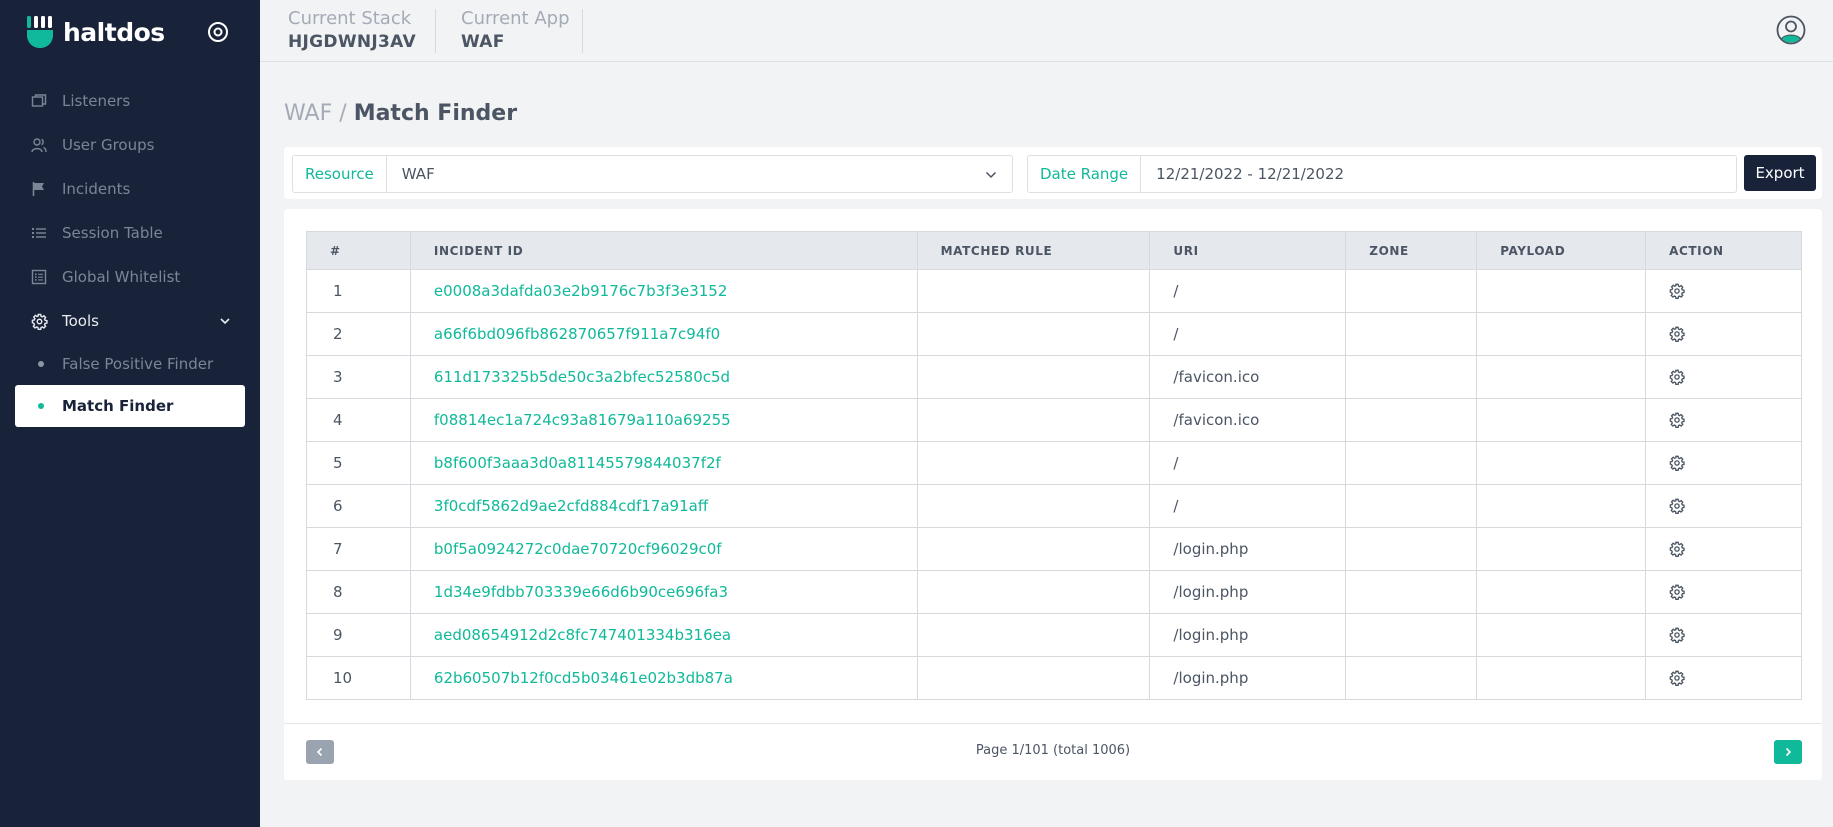 Image resolution: width=1833 pixels, height=827 pixels. I want to click on sidebar-item-user-groups: User Groups, so click(130, 145).